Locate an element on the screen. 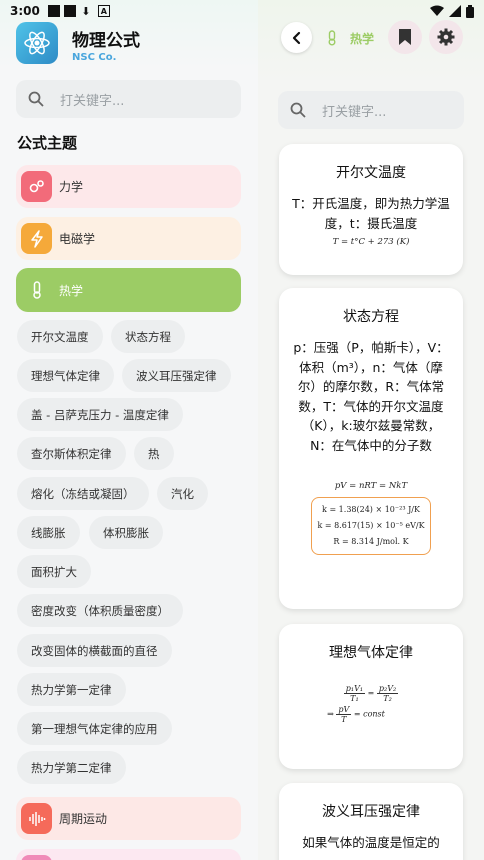 This screenshot has width=484, height=860. bookmark-button is located at coordinates (405, 37).